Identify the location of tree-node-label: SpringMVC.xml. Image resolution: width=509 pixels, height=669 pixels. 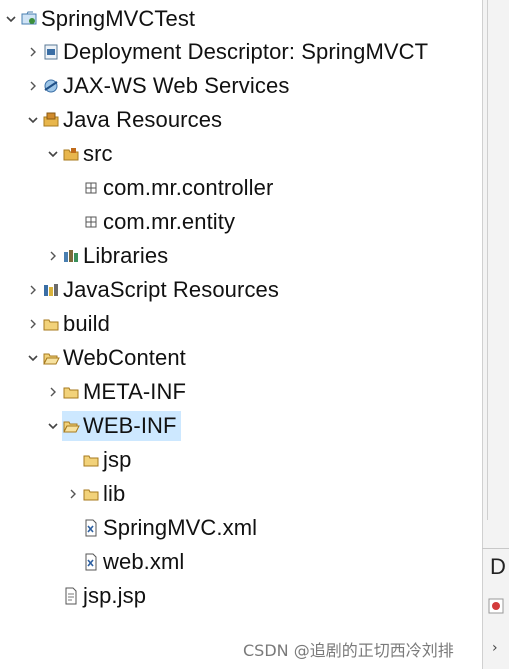
(180, 527).